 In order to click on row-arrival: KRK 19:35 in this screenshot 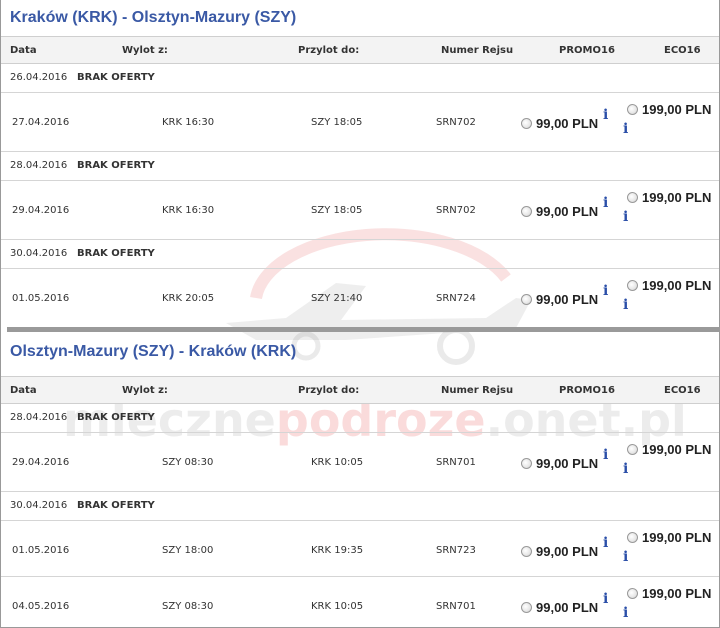, I will do `click(337, 550)`.